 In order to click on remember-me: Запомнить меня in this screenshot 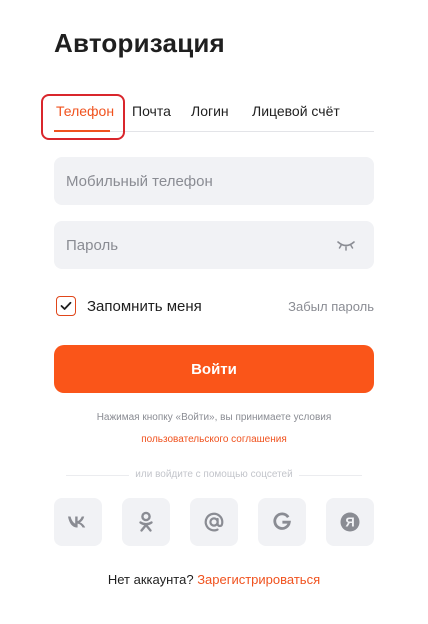, I will do `click(129, 306)`.